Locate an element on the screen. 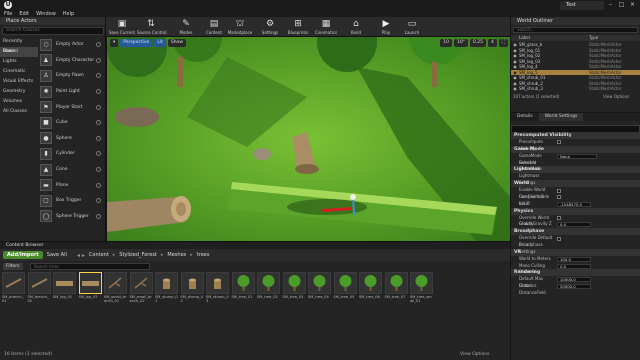 This screenshot has height=360, width=640. actor-item: ■ Cube is located at coordinates (72, 123).